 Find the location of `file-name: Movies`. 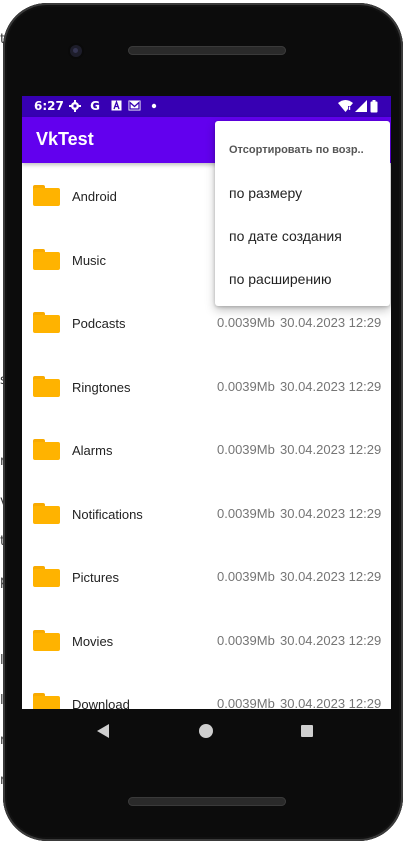

file-name: Movies is located at coordinates (93, 641).